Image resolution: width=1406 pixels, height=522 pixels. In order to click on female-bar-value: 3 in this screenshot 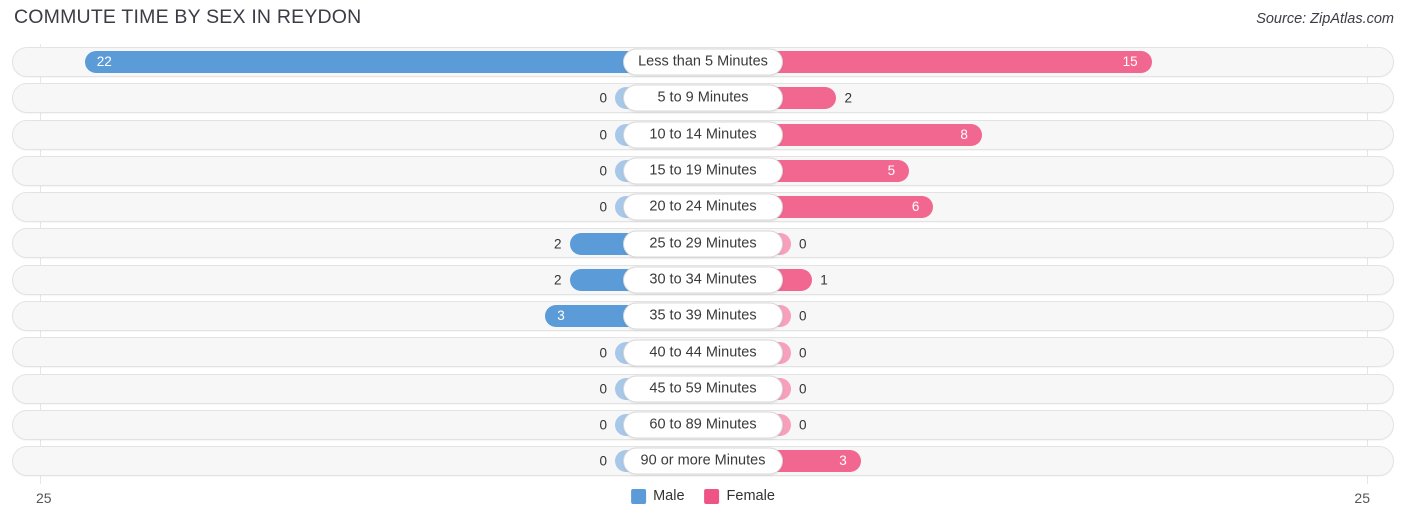, I will do `click(843, 461)`.